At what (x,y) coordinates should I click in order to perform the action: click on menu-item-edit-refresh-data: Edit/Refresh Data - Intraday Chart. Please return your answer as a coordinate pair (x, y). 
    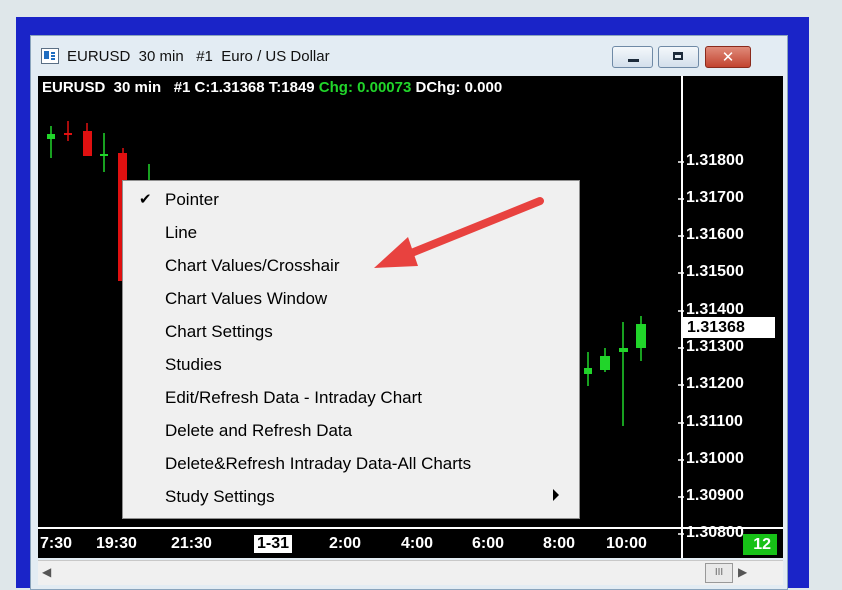
    Looking at the image, I should click on (351, 397).